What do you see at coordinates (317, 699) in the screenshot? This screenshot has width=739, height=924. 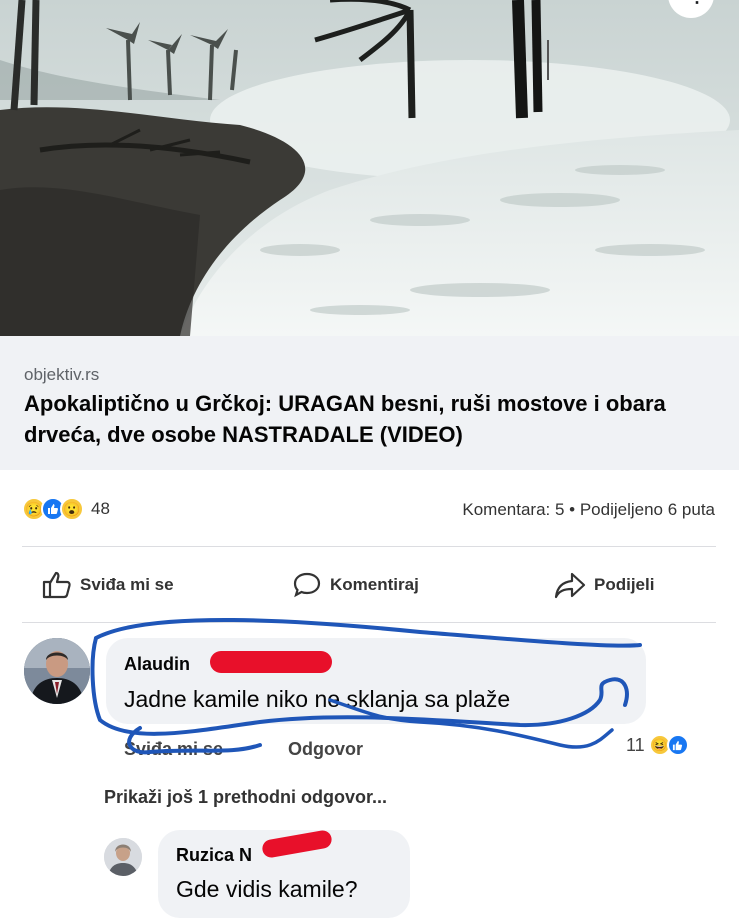 I see `comment-text: Jadne kamile niko ne sklanja sa plaže` at bounding box center [317, 699].